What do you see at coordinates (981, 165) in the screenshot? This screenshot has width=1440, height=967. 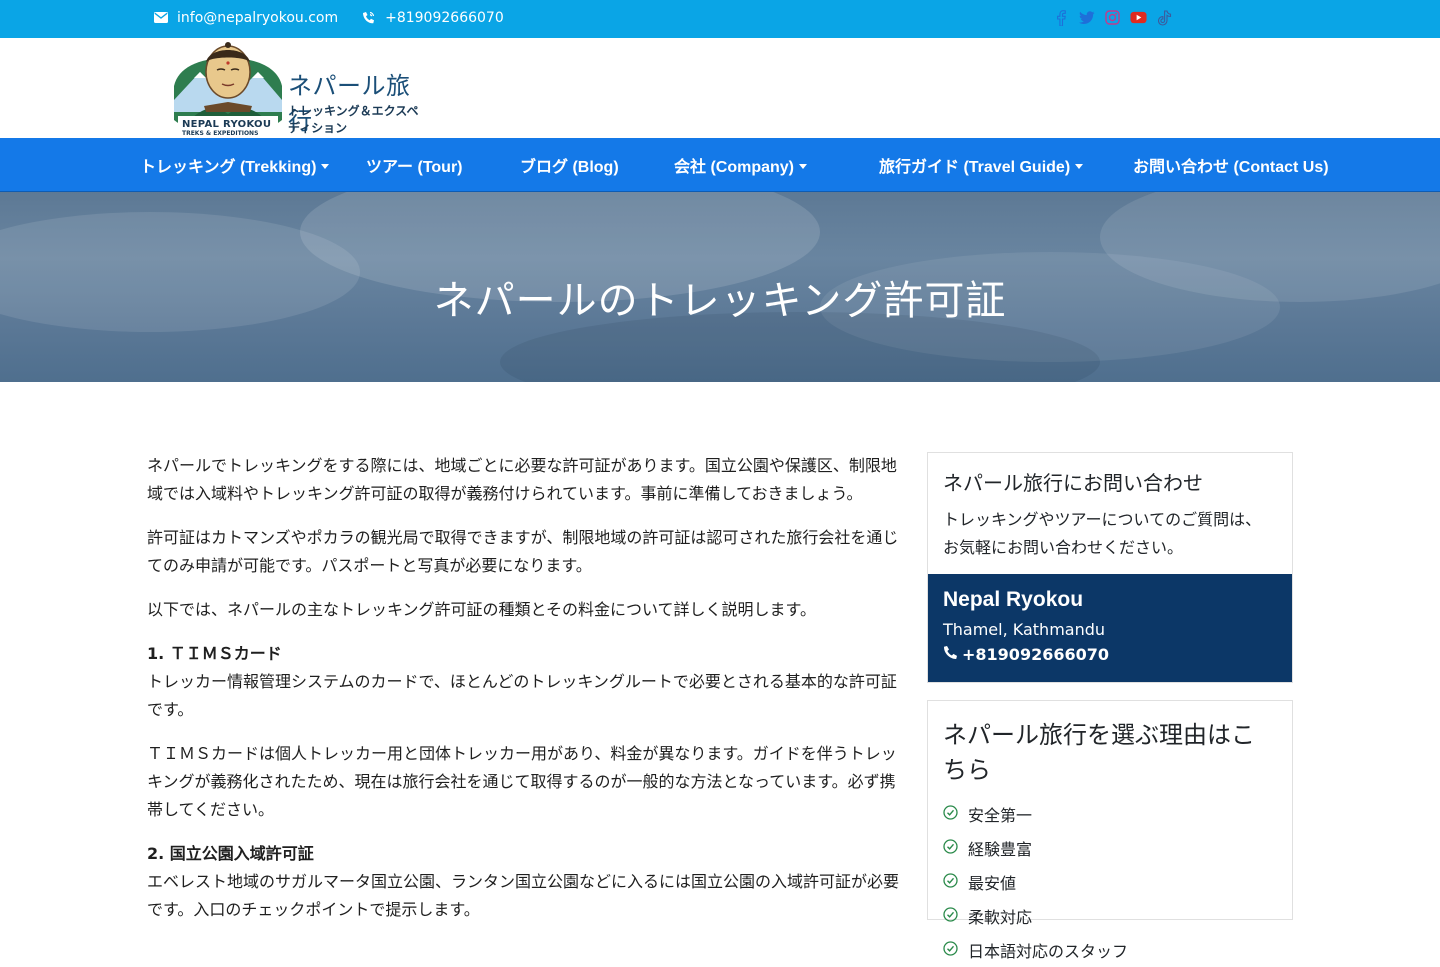 I see `nav-item-travel-guide: 旅行ガイド (Travel Guide)` at bounding box center [981, 165].